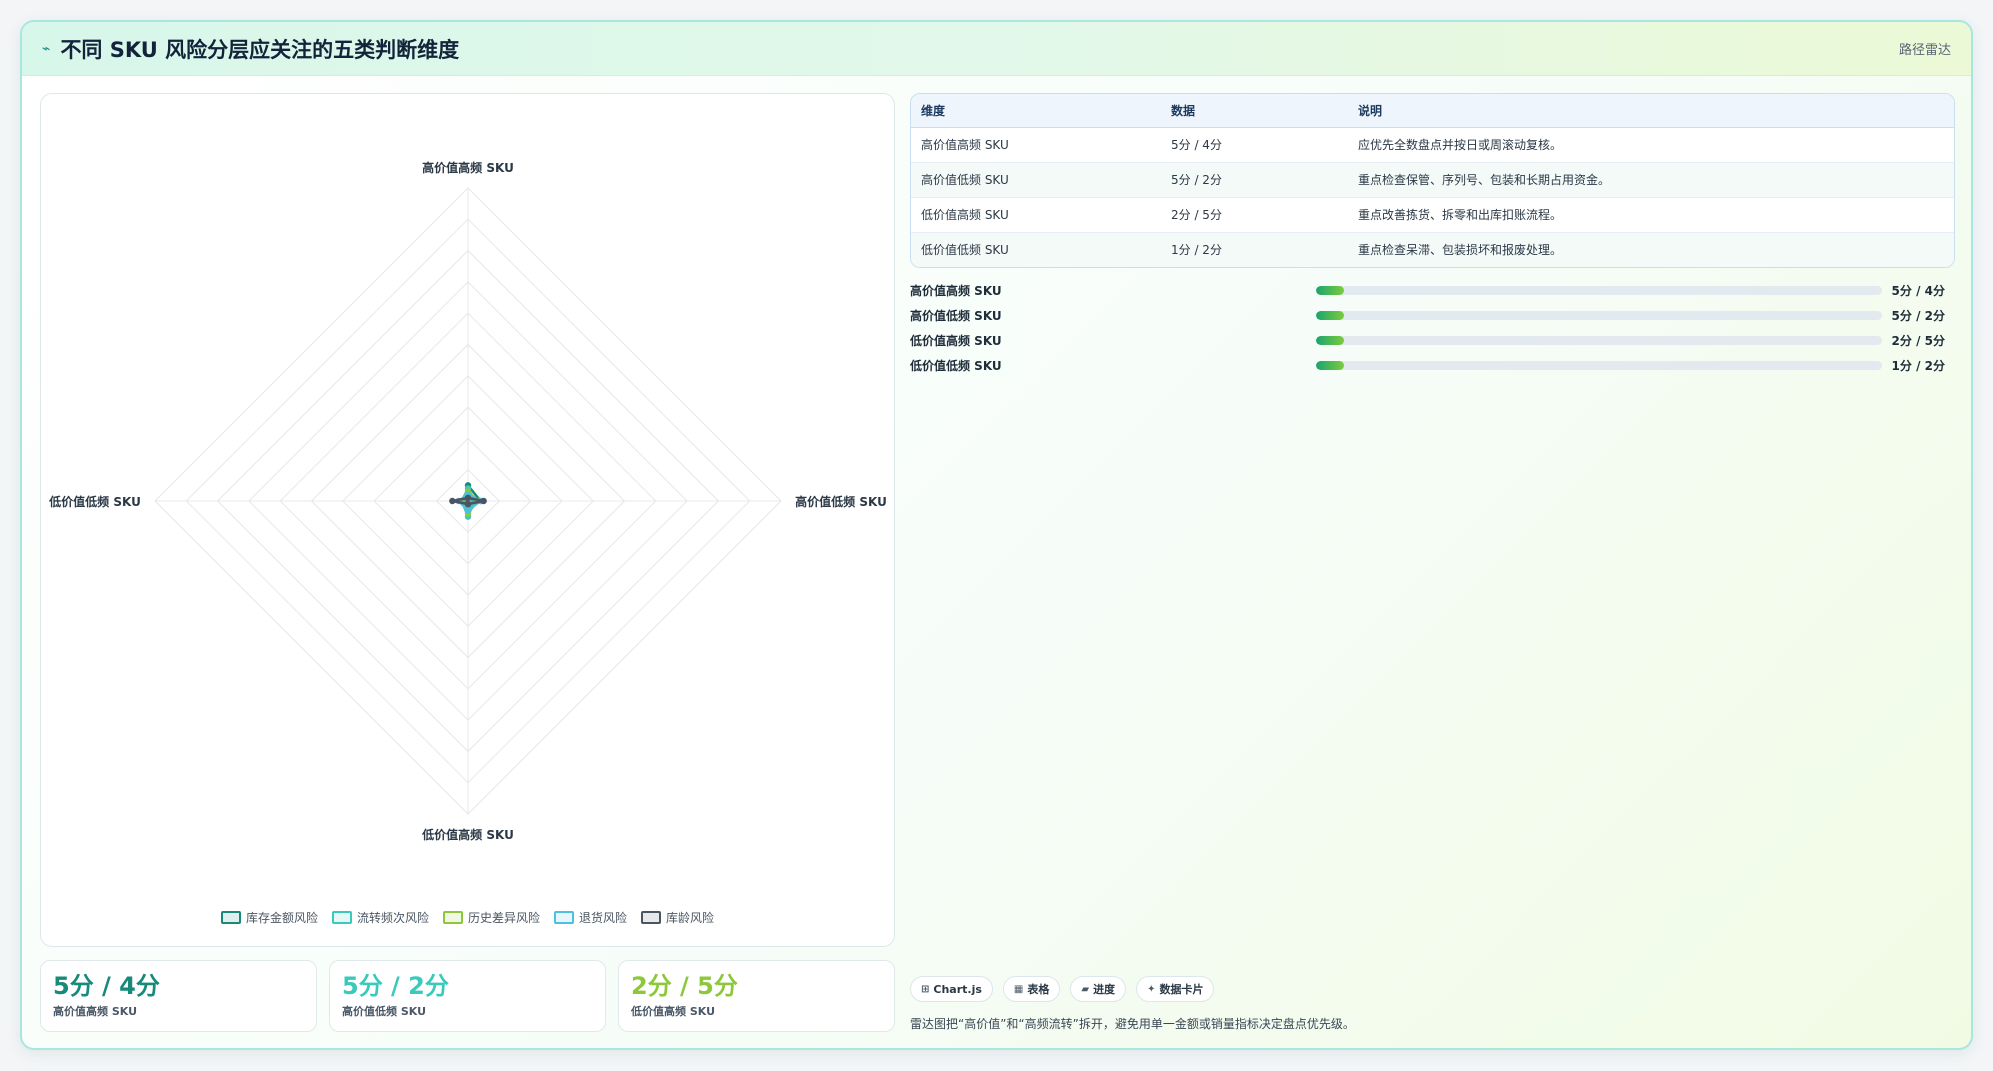  Describe the element at coordinates (1151, 989) in the screenshot. I see `sparkle-icon: ✦` at that location.